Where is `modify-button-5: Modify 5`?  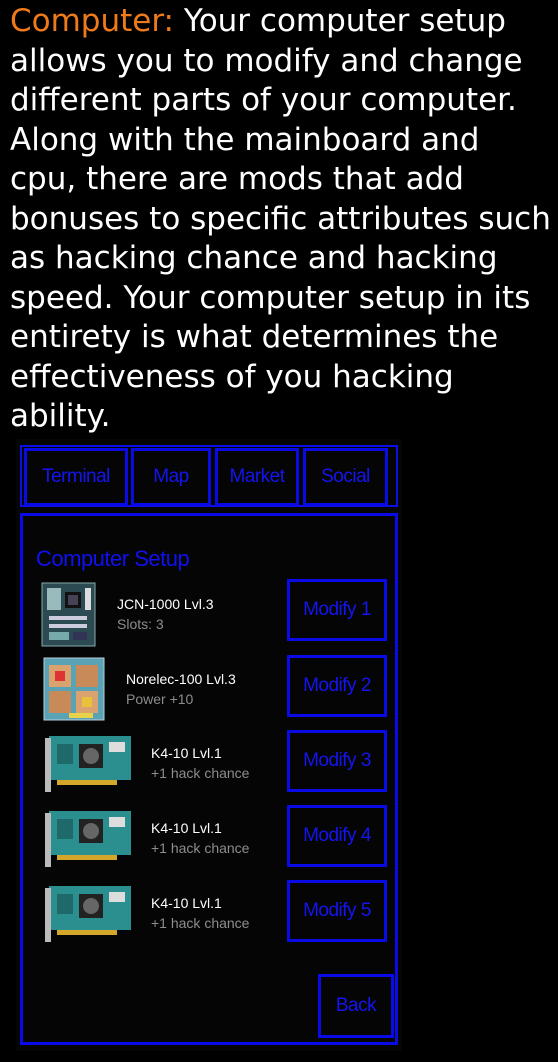 modify-button-5: Modify 5 is located at coordinates (337, 911).